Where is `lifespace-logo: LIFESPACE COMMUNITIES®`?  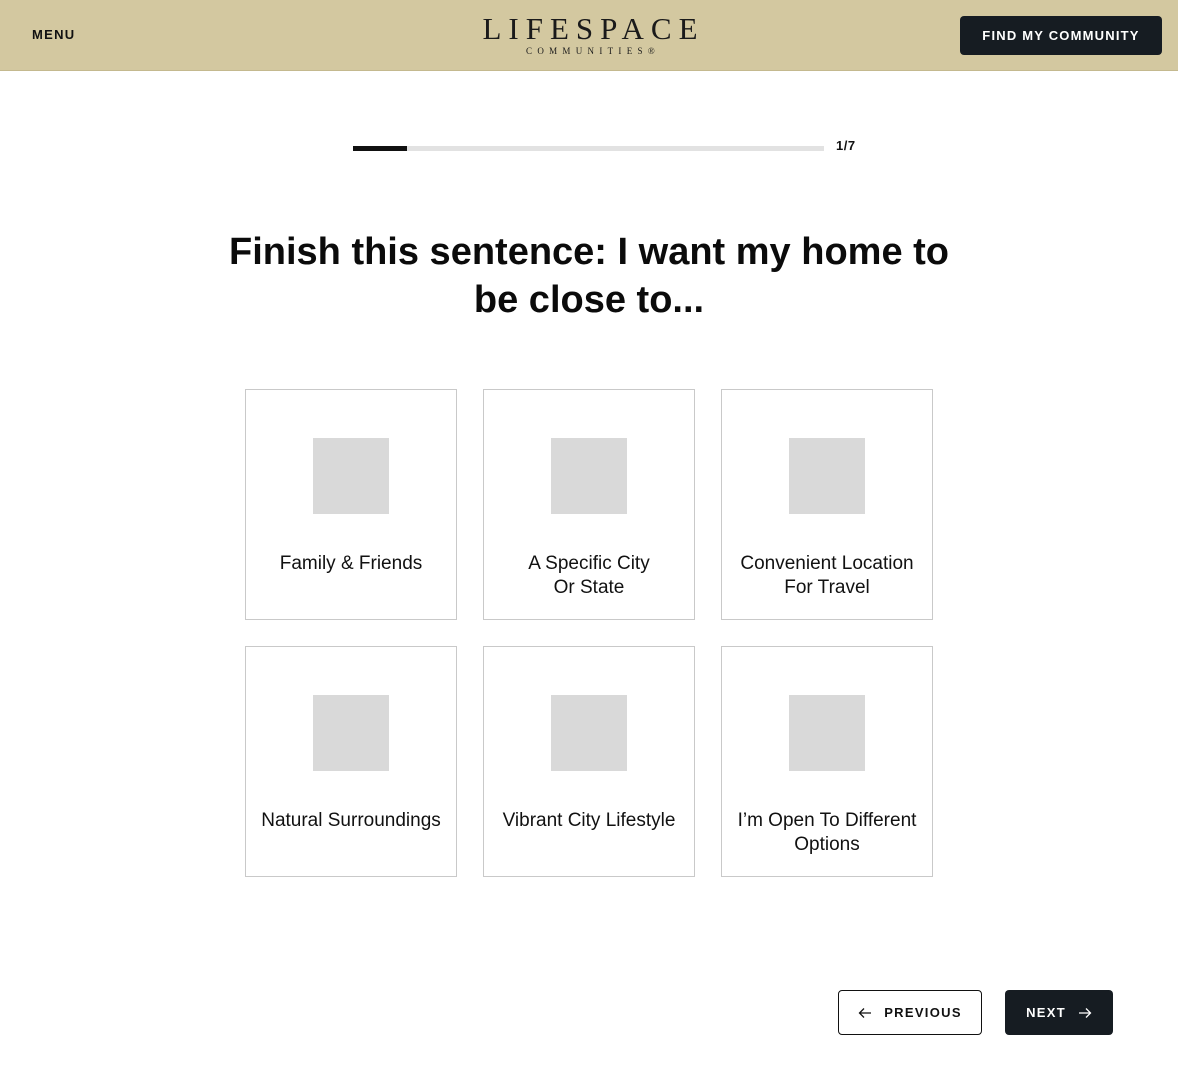 lifespace-logo: LIFESPACE COMMUNITIES® is located at coordinates (590, 34).